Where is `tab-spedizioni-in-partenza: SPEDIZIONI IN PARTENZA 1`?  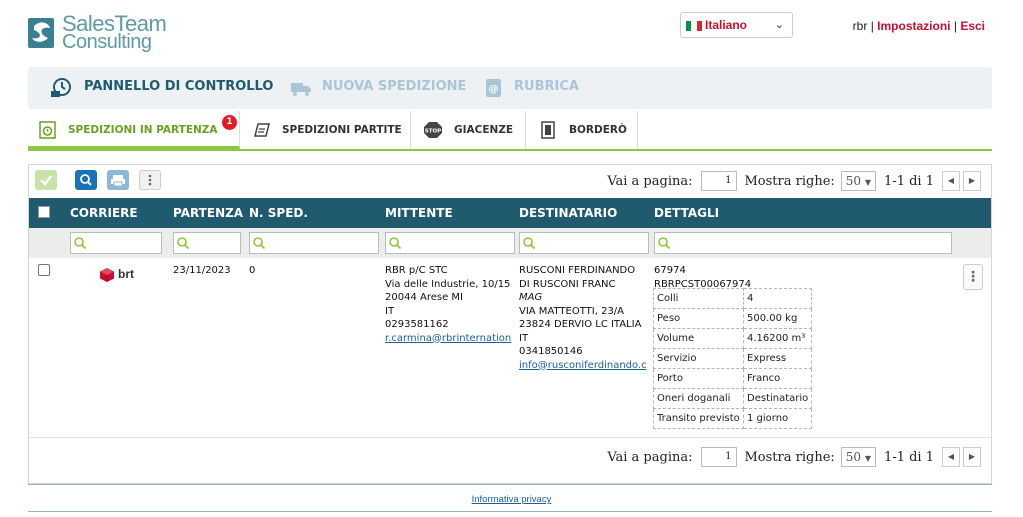 tab-spedizioni-in-partenza: SPEDIZIONI IN PARTENZA 1 is located at coordinates (134, 130).